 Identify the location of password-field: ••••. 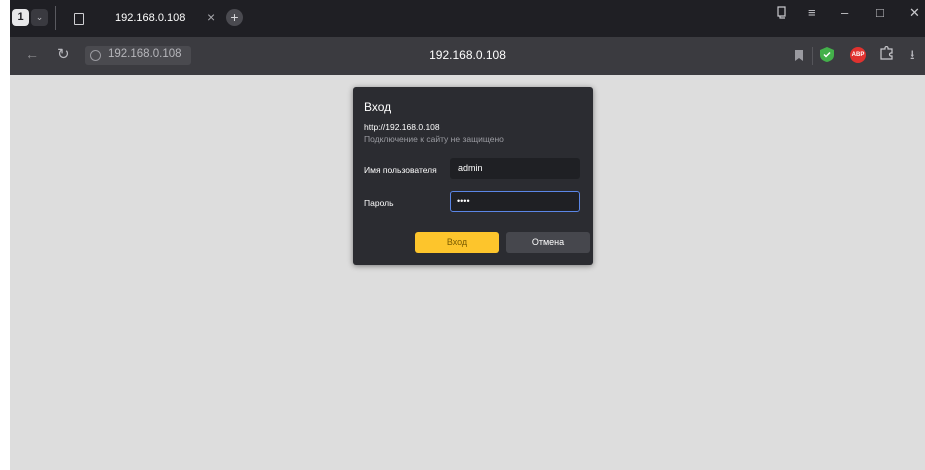
(515, 201).